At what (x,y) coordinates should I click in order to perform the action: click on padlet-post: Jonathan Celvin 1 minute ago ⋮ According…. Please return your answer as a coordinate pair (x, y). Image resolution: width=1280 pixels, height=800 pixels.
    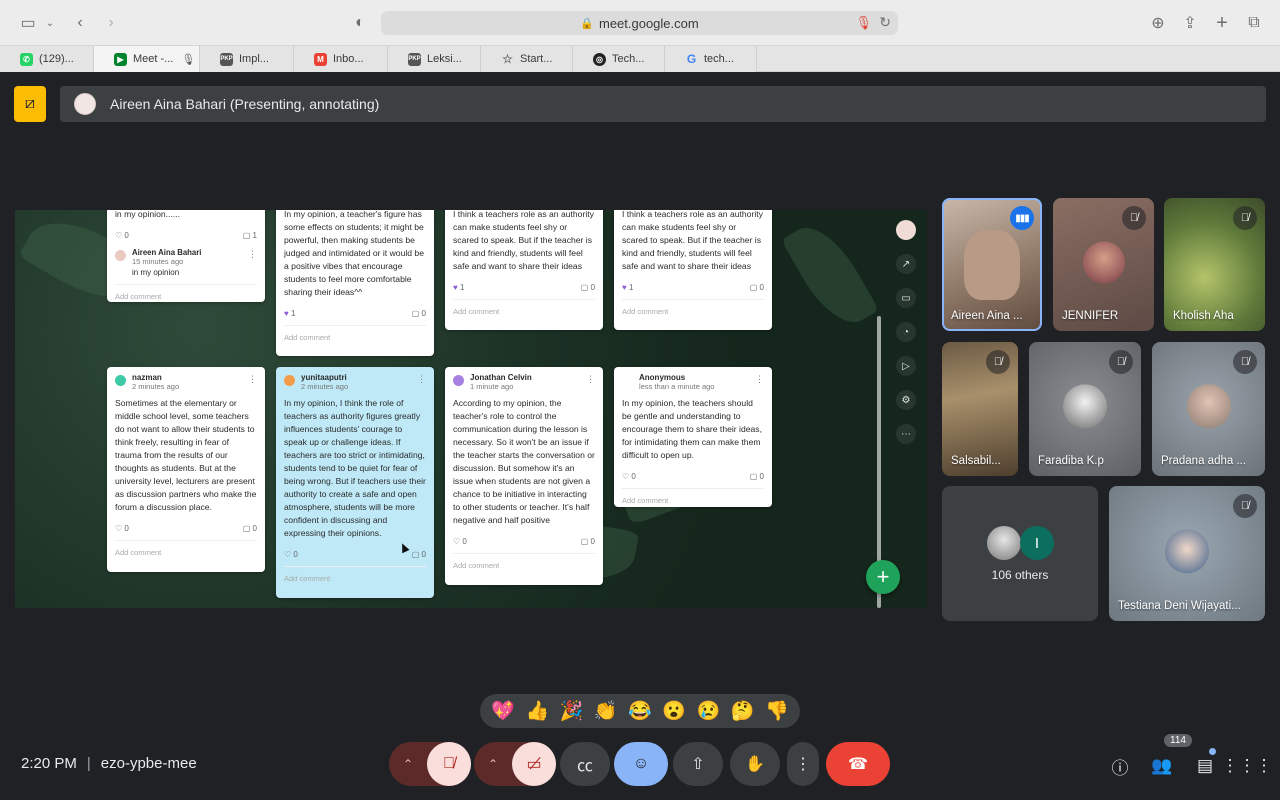
    Looking at the image, I should click on (524, 476).